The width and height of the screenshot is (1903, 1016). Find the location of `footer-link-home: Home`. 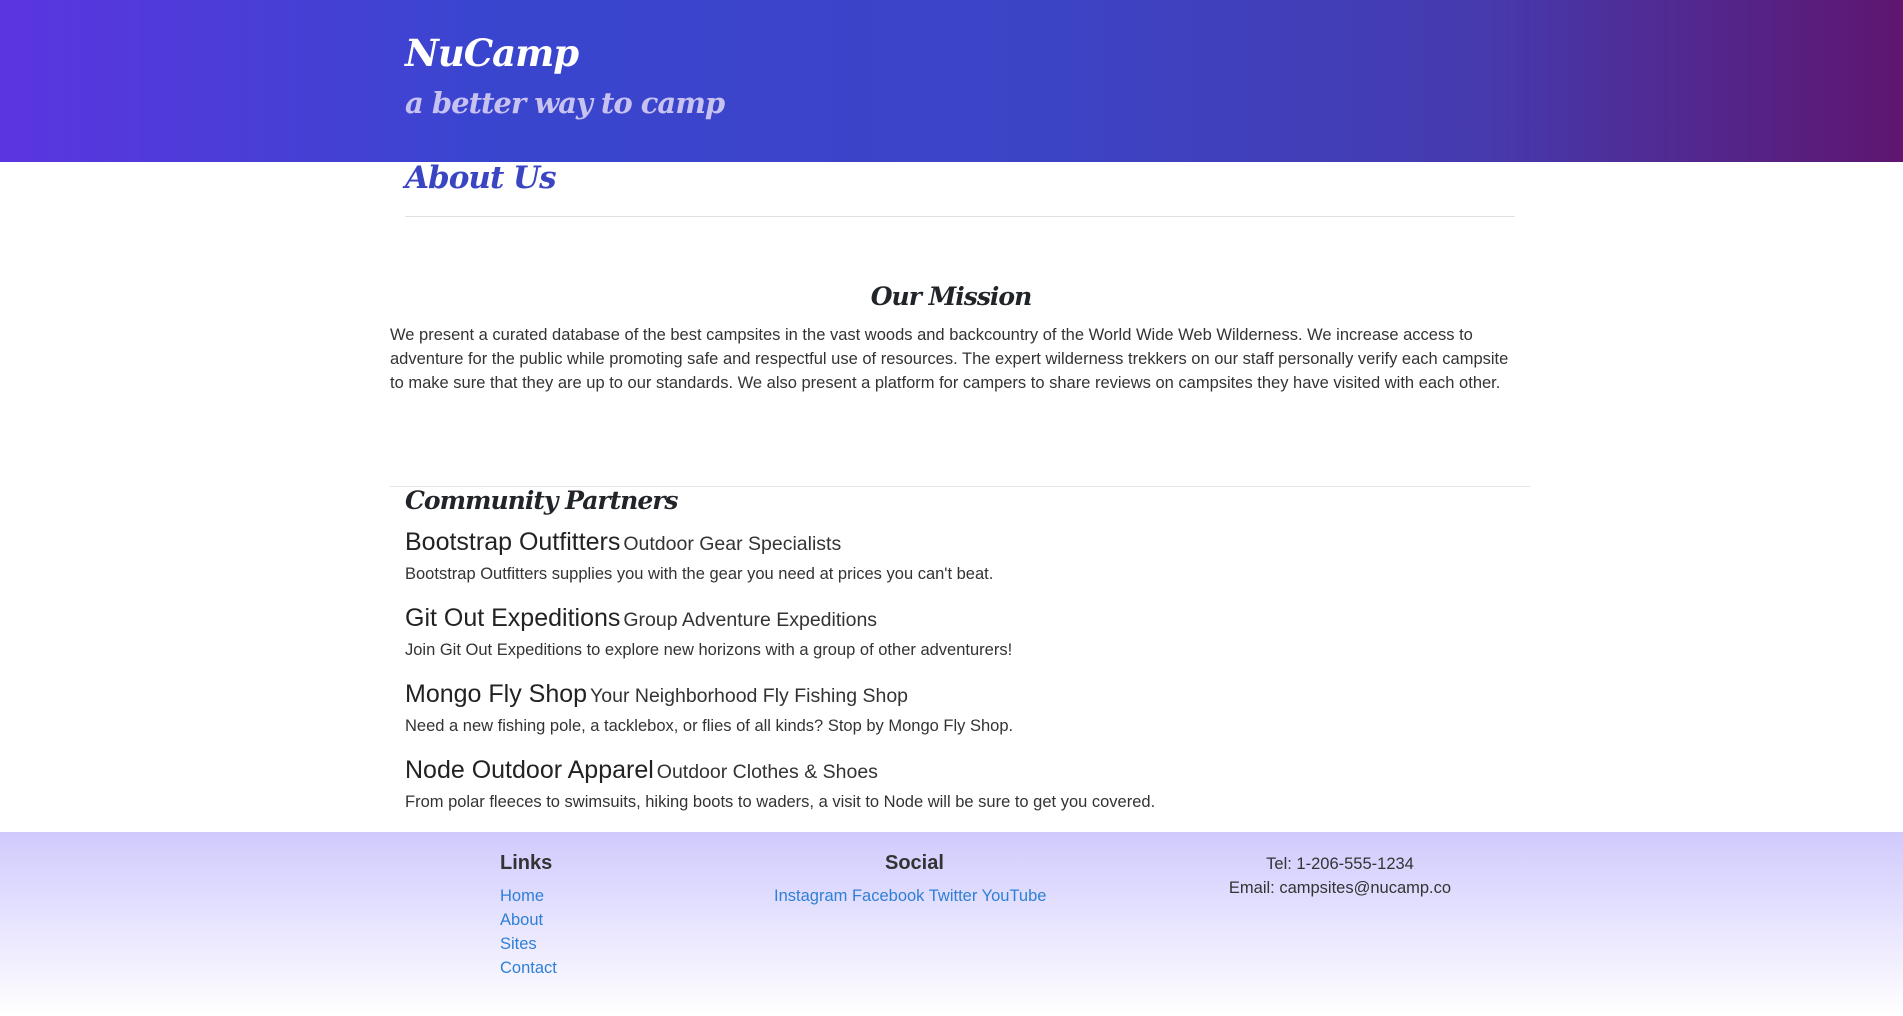

footer-link-home: Home is located at coordinates (522, 896).